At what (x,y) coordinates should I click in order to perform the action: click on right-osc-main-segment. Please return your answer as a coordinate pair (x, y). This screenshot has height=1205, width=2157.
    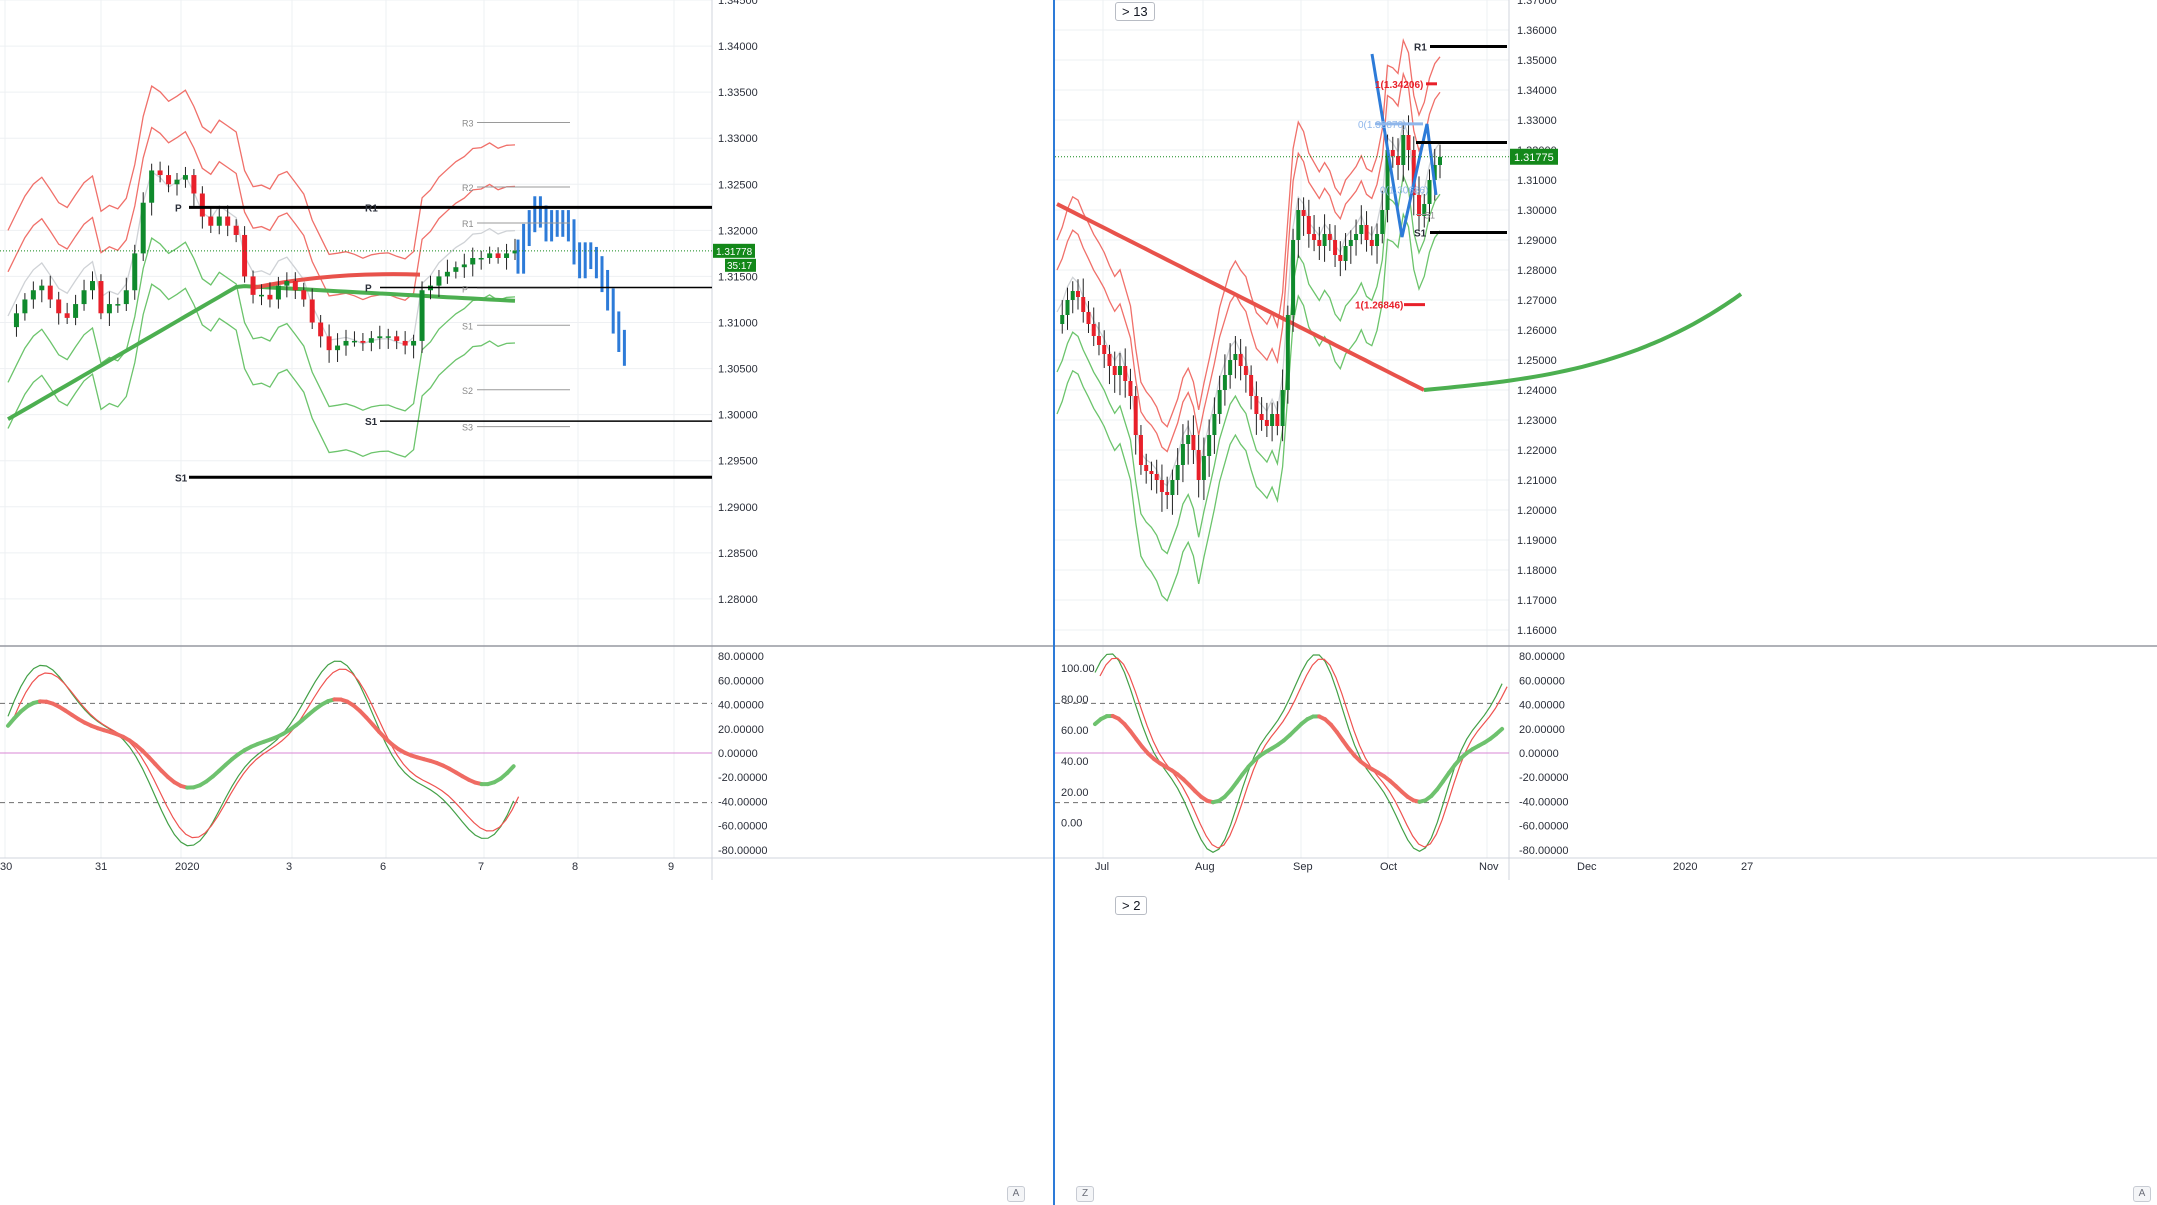
    Looking at the image, I should click on (1499, 731).